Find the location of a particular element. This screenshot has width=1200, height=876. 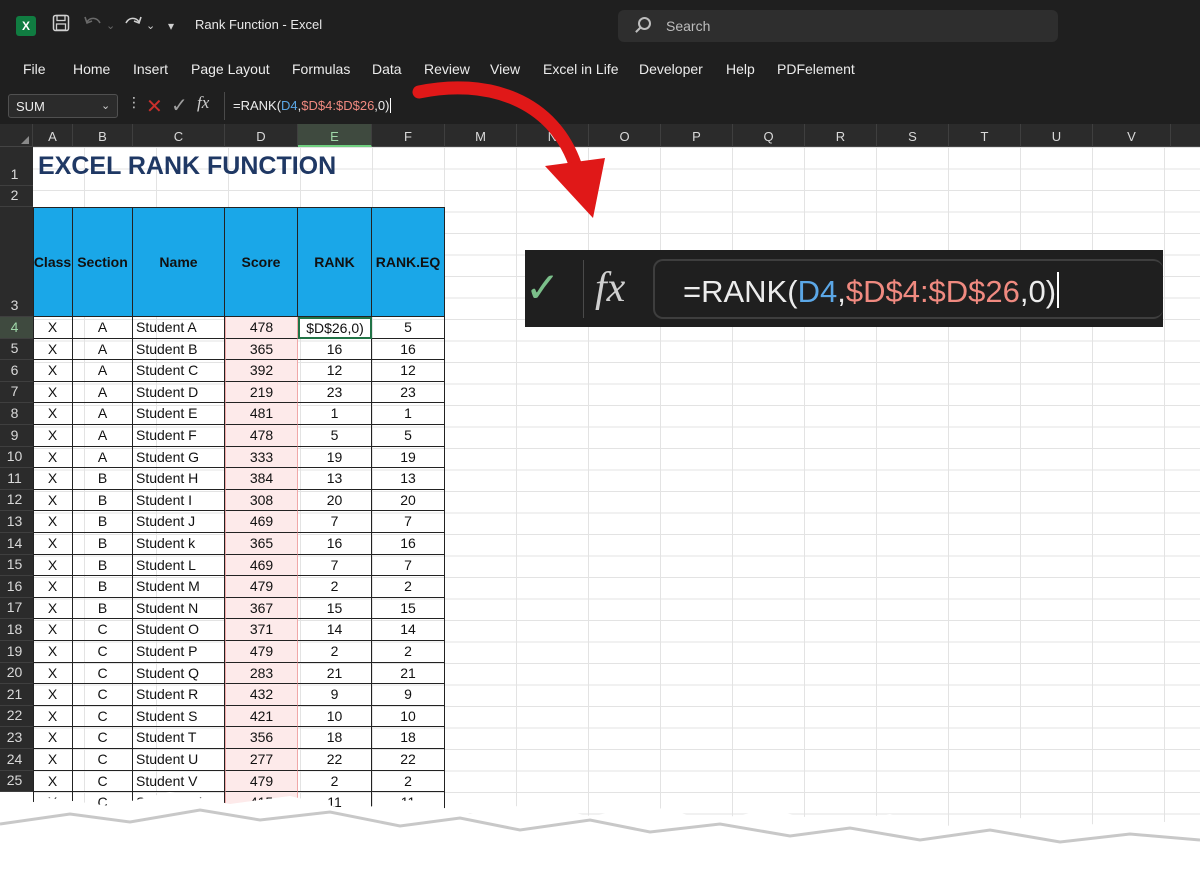

table-cell-rank: 10 is located at coordinates (335, 716).